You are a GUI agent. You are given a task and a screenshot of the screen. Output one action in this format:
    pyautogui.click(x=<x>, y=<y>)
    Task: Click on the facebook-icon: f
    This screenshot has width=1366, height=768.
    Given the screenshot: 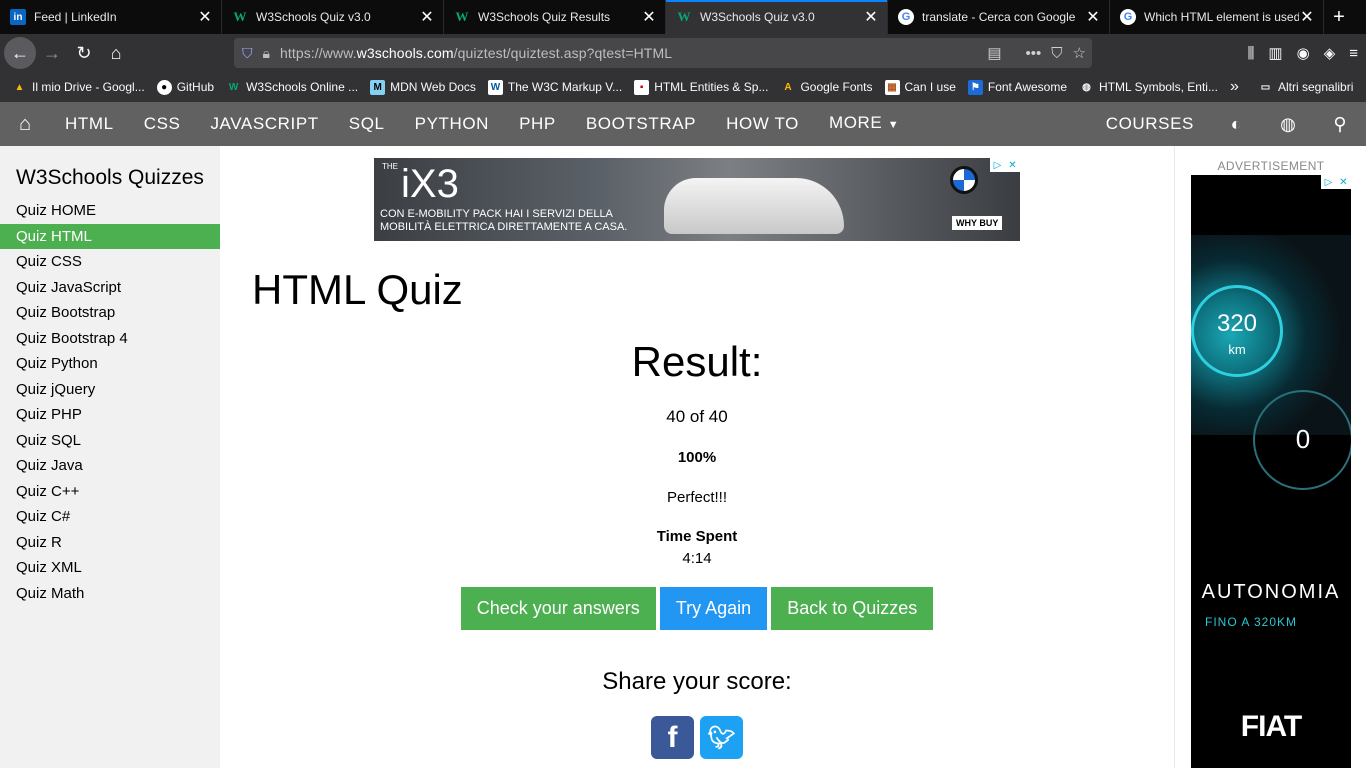 What is the action you would take?
    pyautogui.click(x=672, y=737)
    